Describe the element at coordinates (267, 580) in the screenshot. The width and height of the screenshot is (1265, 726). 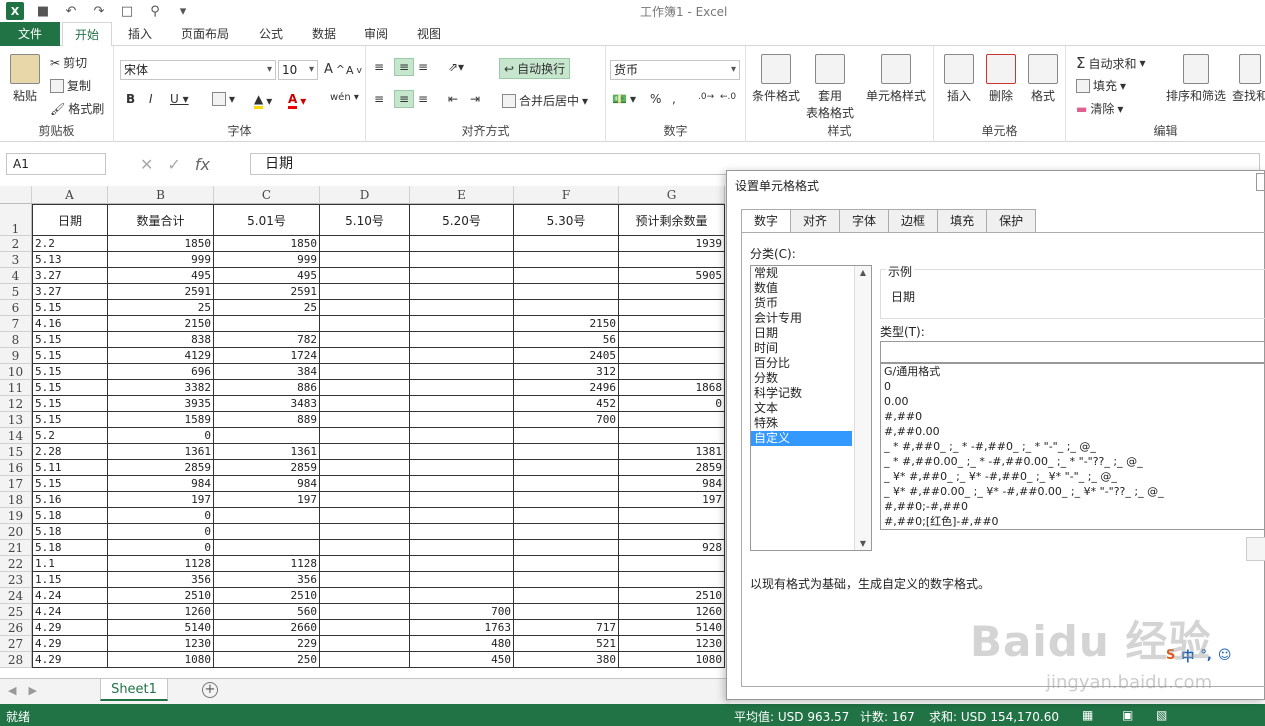
I see `table-cell: 356` at that location.